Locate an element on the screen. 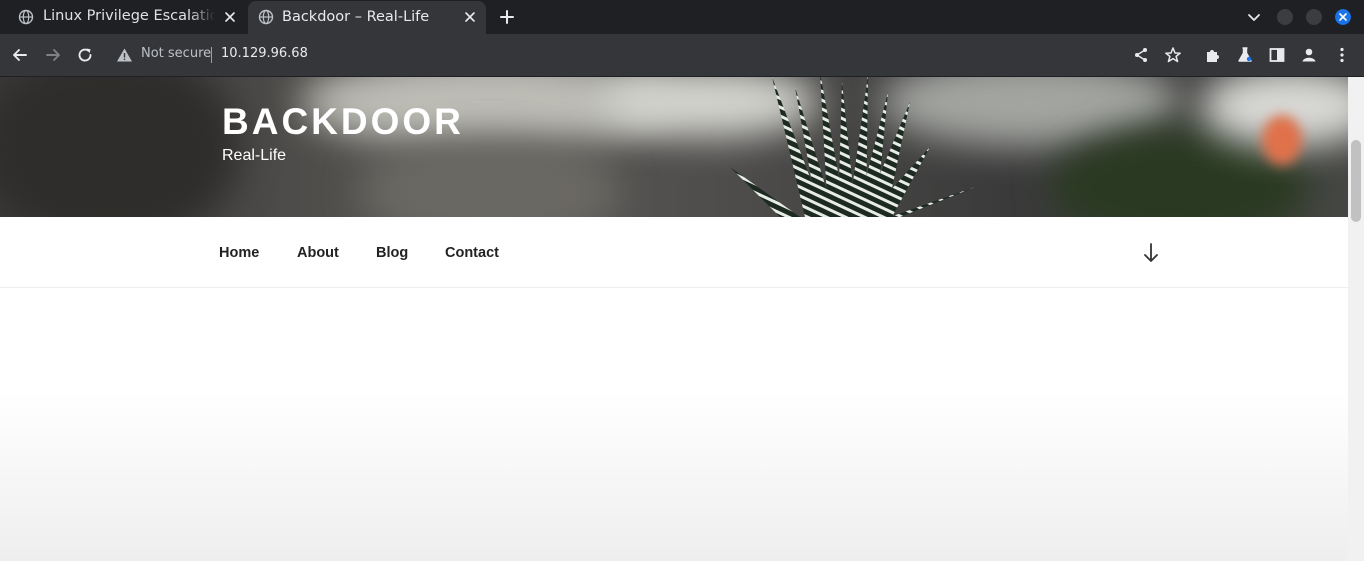 This screenshot has height=561, width=1364. forward-arrow-icon is located at coordinates (53, 55).